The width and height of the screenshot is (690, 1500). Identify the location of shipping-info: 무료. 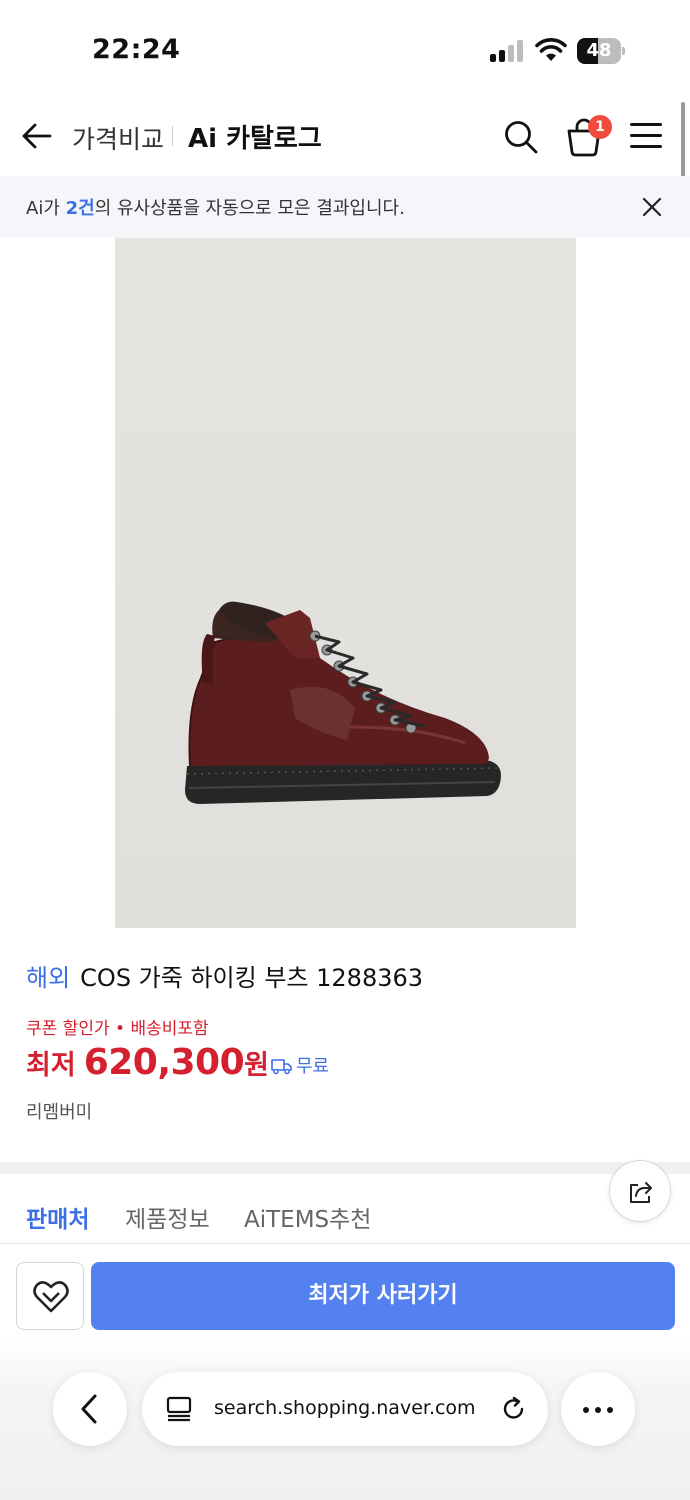
(300, 1065).